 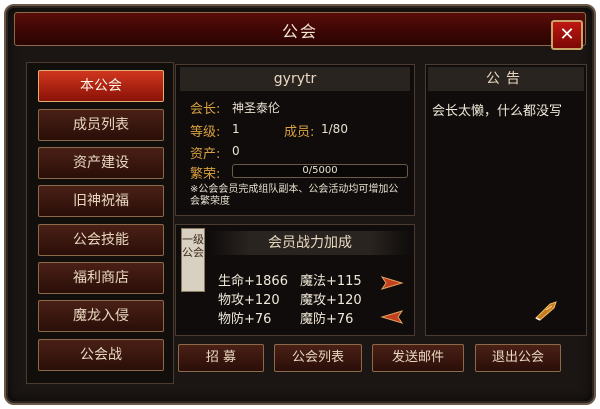 What do you see at coordinates (331, 281) in the screenshot?
I see `stat-mp: 魔法+115` at bounding box center [331, 281].